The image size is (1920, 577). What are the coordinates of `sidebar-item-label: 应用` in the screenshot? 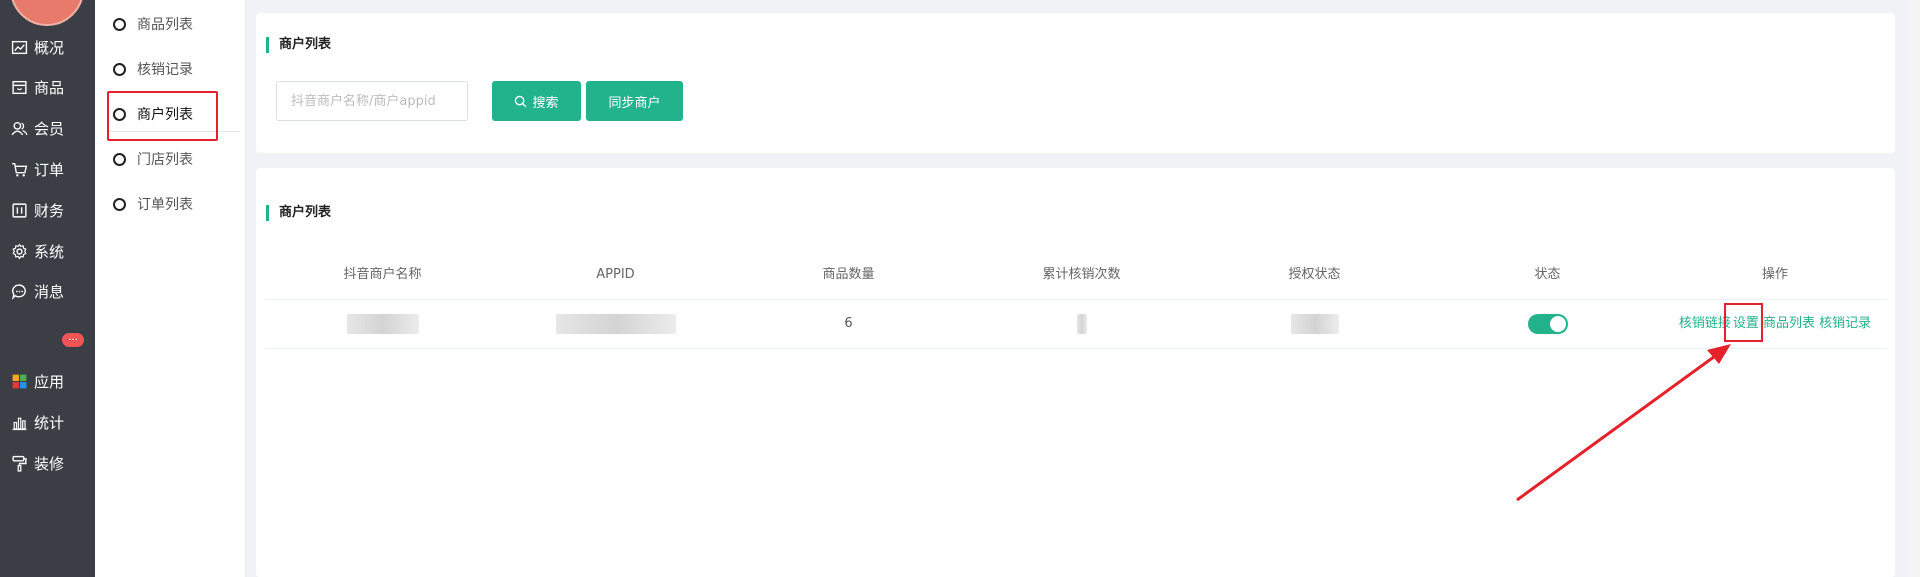 It's located at (49, 381).